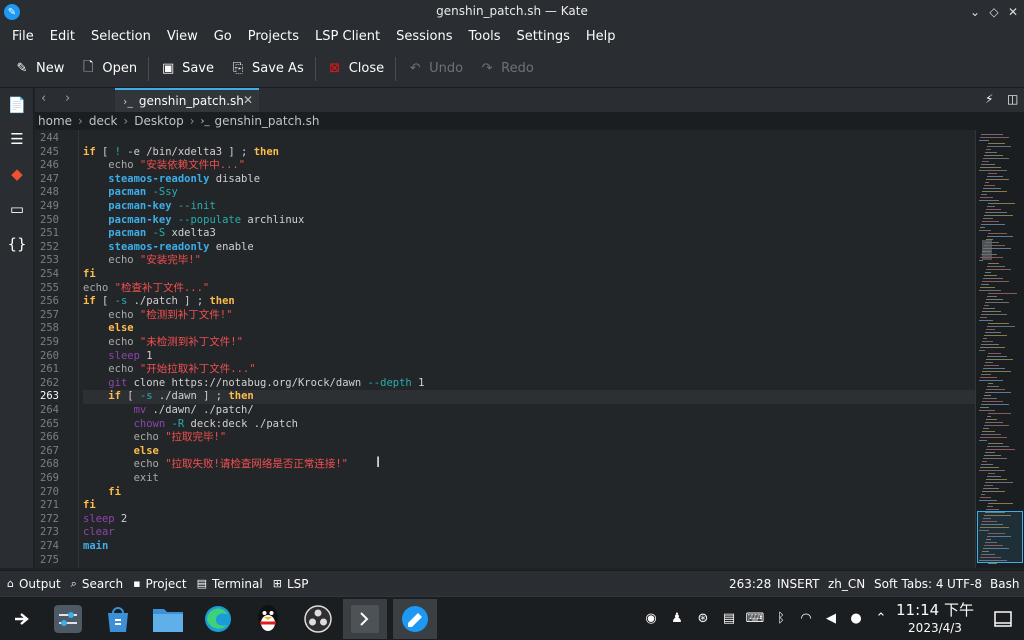 This screenshot has height=640, width=1024. What do you see at coordinates (651, 618) in the screenshot?
I see `steam-tray-icon: ◉` at bounding box center [651, 618].